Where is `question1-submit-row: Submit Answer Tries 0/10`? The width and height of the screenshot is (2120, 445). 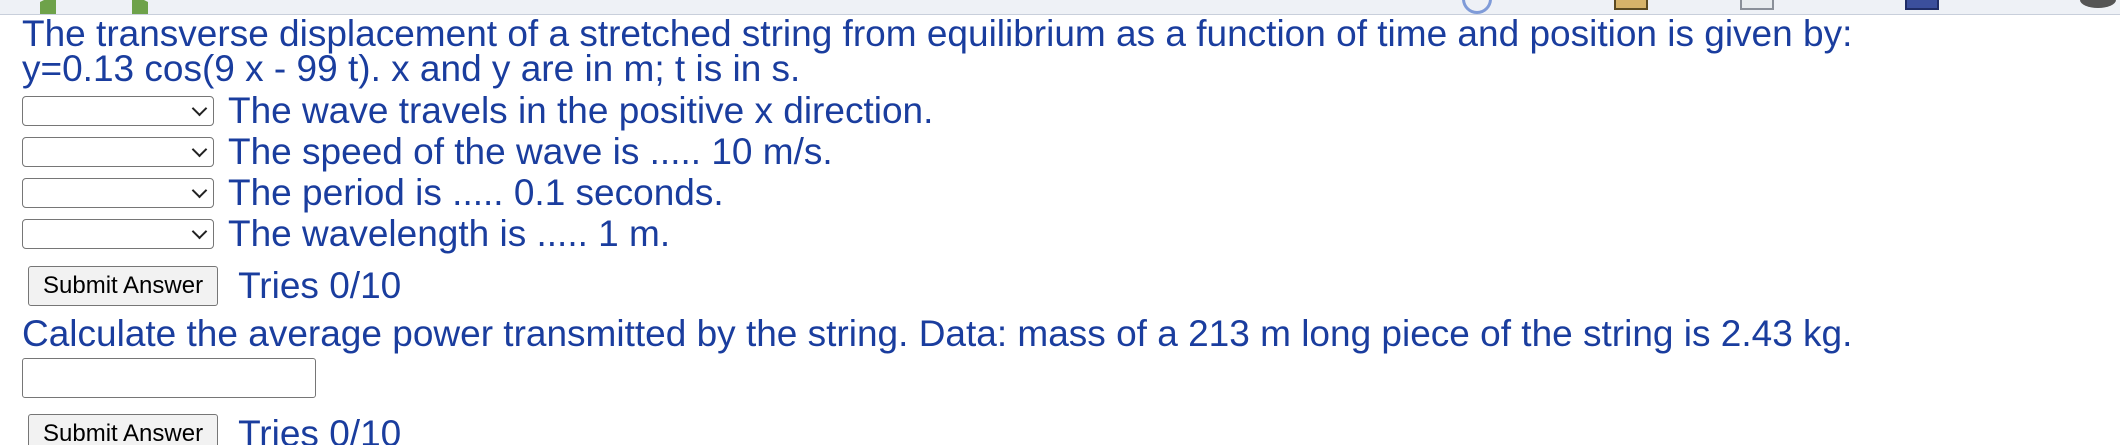
question1-submit-row: Submit Answer Tries 0/10 is located at coordinates (1067, 286).